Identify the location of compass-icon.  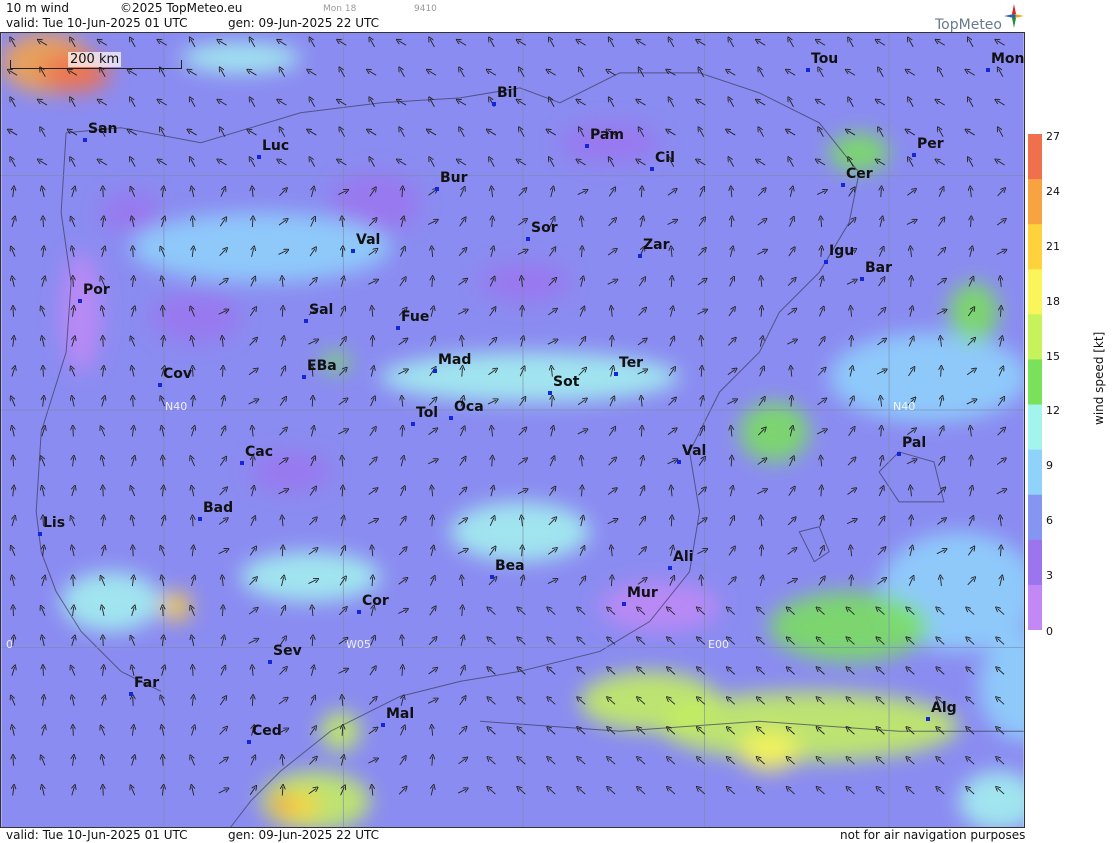
(1014, 16).